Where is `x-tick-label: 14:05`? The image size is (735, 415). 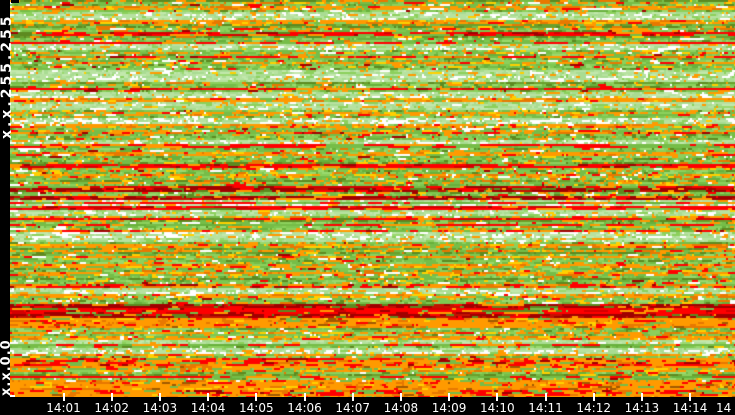
x-tick-label: 14:05 is located at coordinates (256, 408).